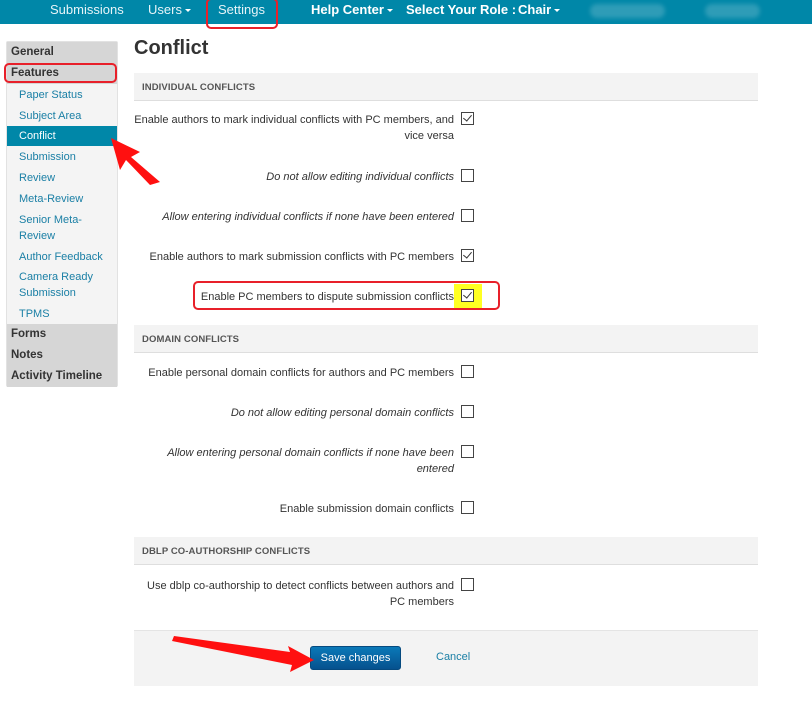 Image resolution: width=812 pixels, height=708 pixels. I want to click on section-heading-domain: DOMAIN CONFLICTS, so click(446, 339).